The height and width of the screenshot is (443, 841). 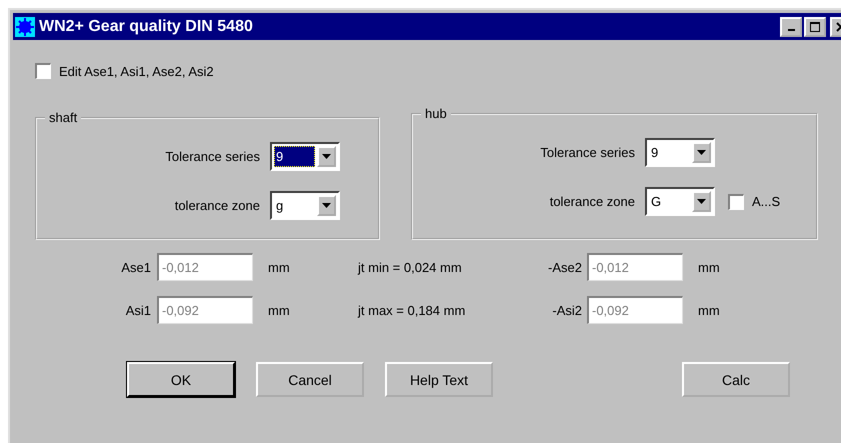 I want to click on group-title: hub, so click(x=436, y=113).